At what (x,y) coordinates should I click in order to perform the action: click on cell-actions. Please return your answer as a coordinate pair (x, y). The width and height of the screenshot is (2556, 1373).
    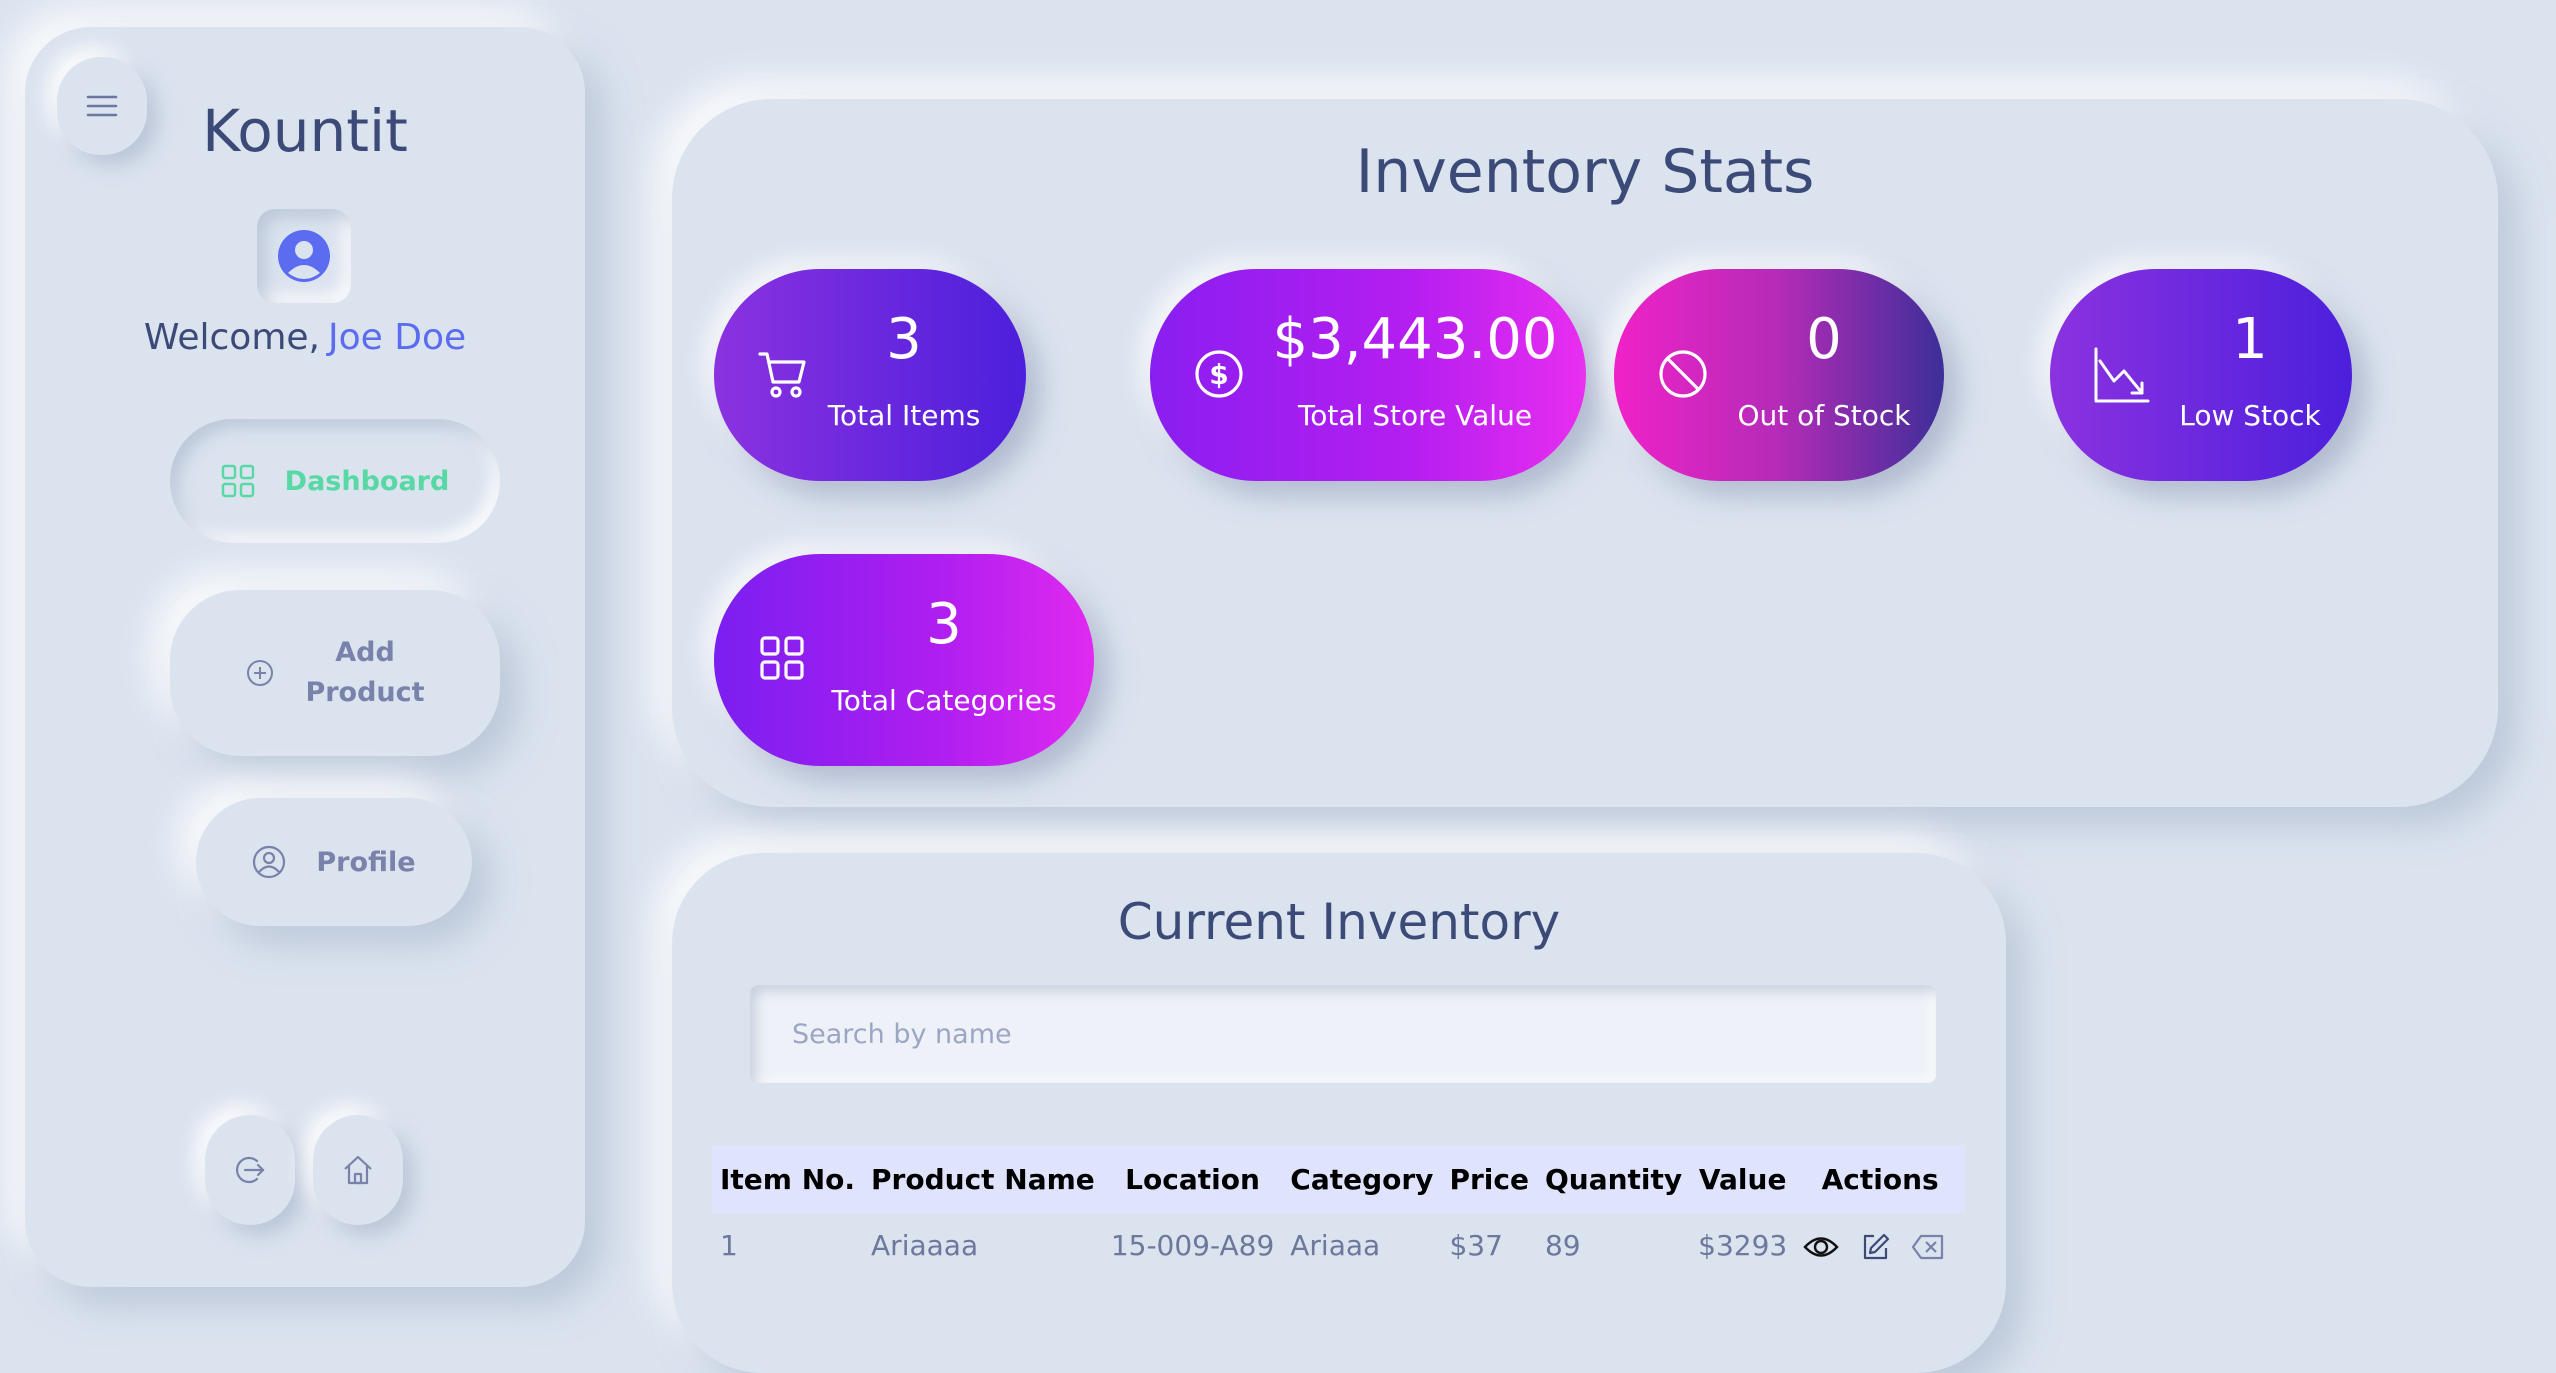
    Looking at the image, I should click on (1880, 1245).